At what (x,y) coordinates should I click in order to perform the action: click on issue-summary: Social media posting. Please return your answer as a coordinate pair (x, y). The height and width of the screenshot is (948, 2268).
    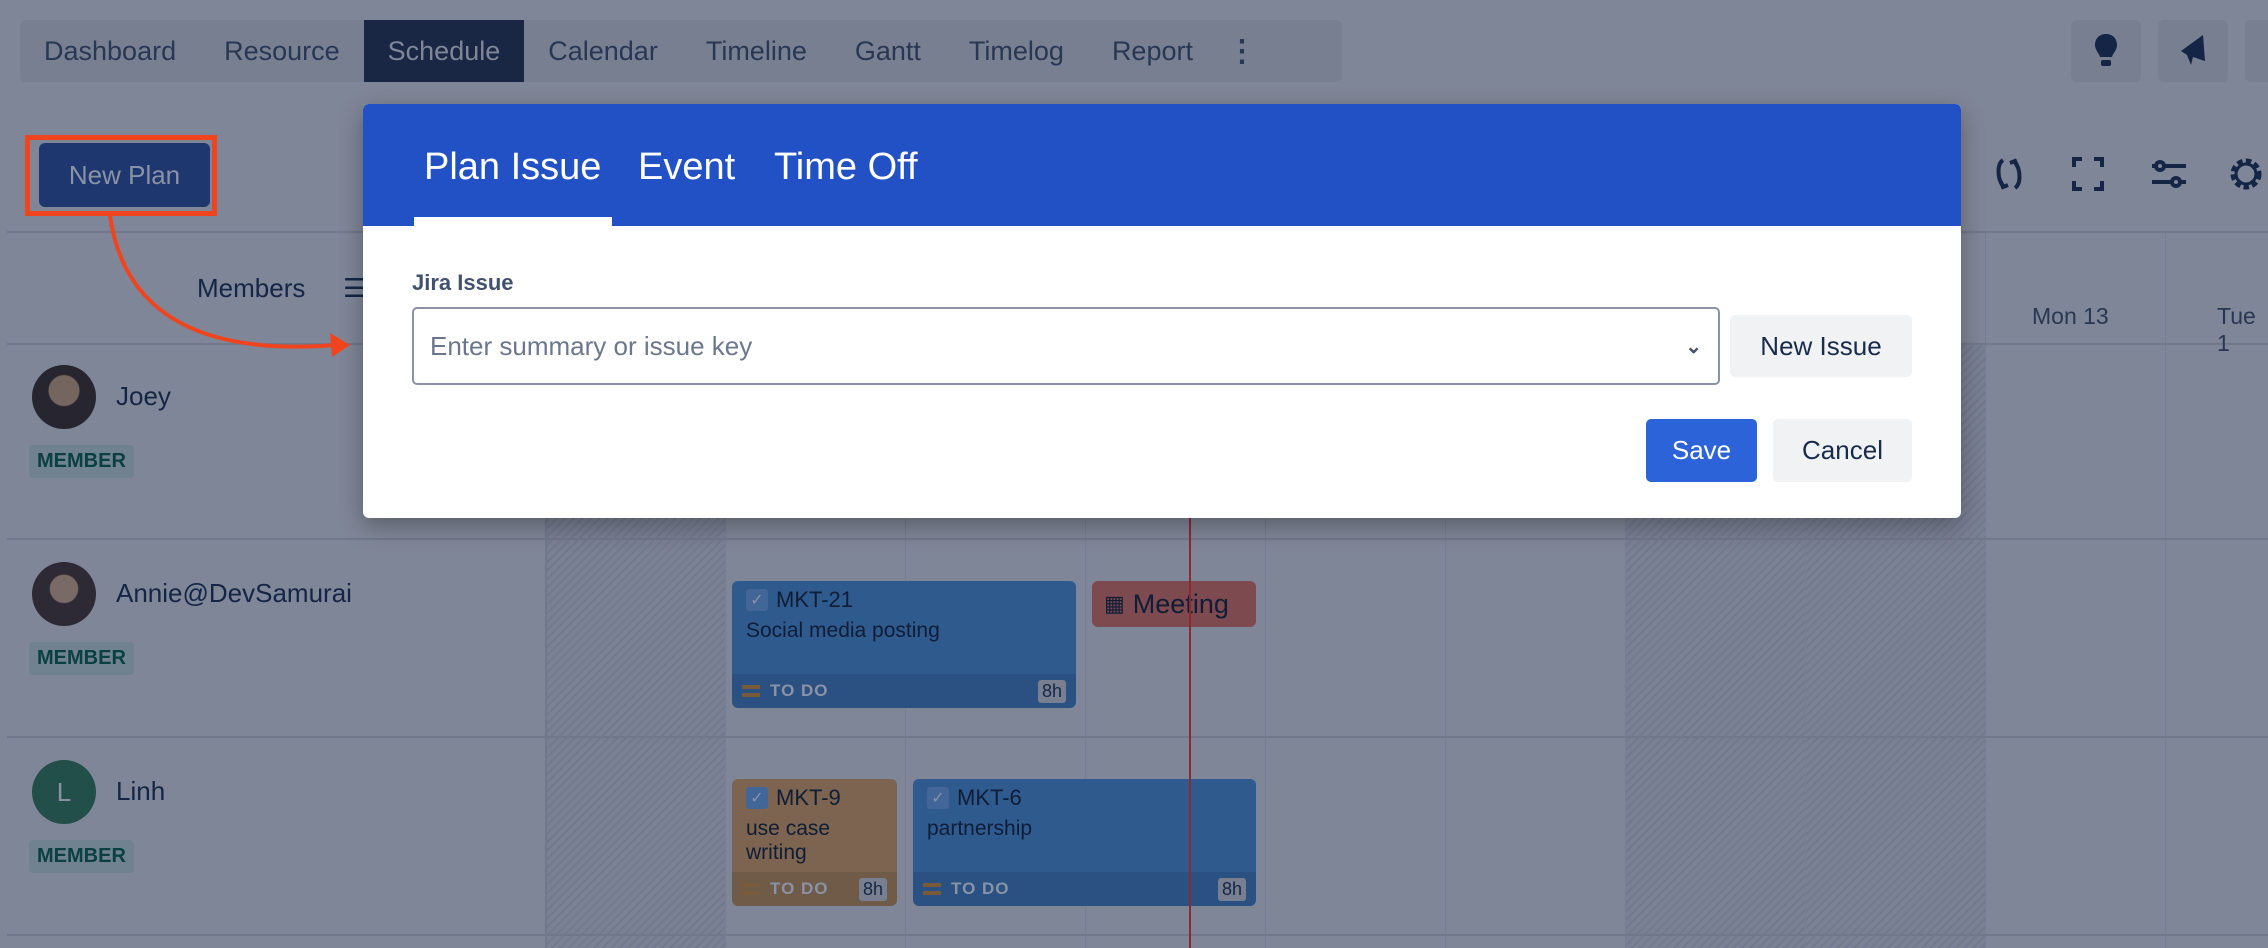
    Looking at the image, I should click on (843, 630).